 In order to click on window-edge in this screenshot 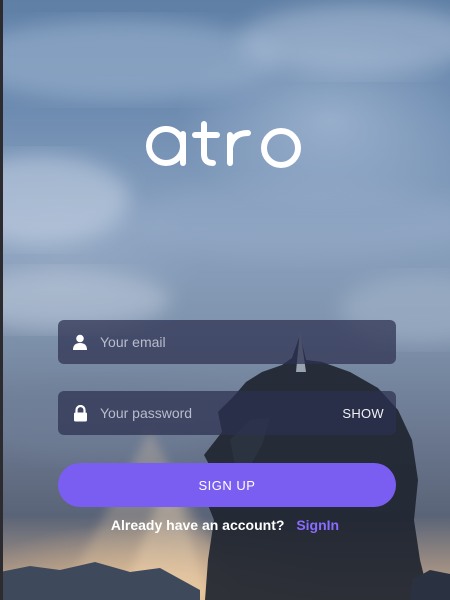, I will do `click(1, 300)`.